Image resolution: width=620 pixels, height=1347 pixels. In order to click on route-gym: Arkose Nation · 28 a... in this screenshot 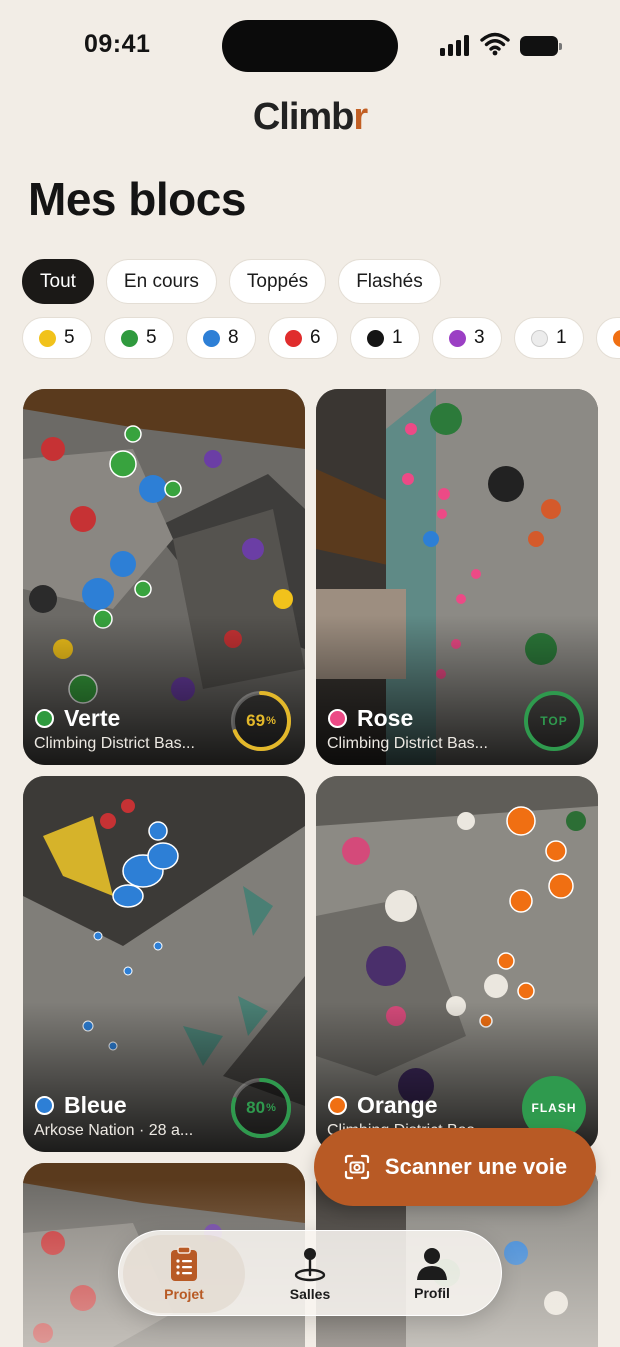, I will do `click(114, 1130)`.